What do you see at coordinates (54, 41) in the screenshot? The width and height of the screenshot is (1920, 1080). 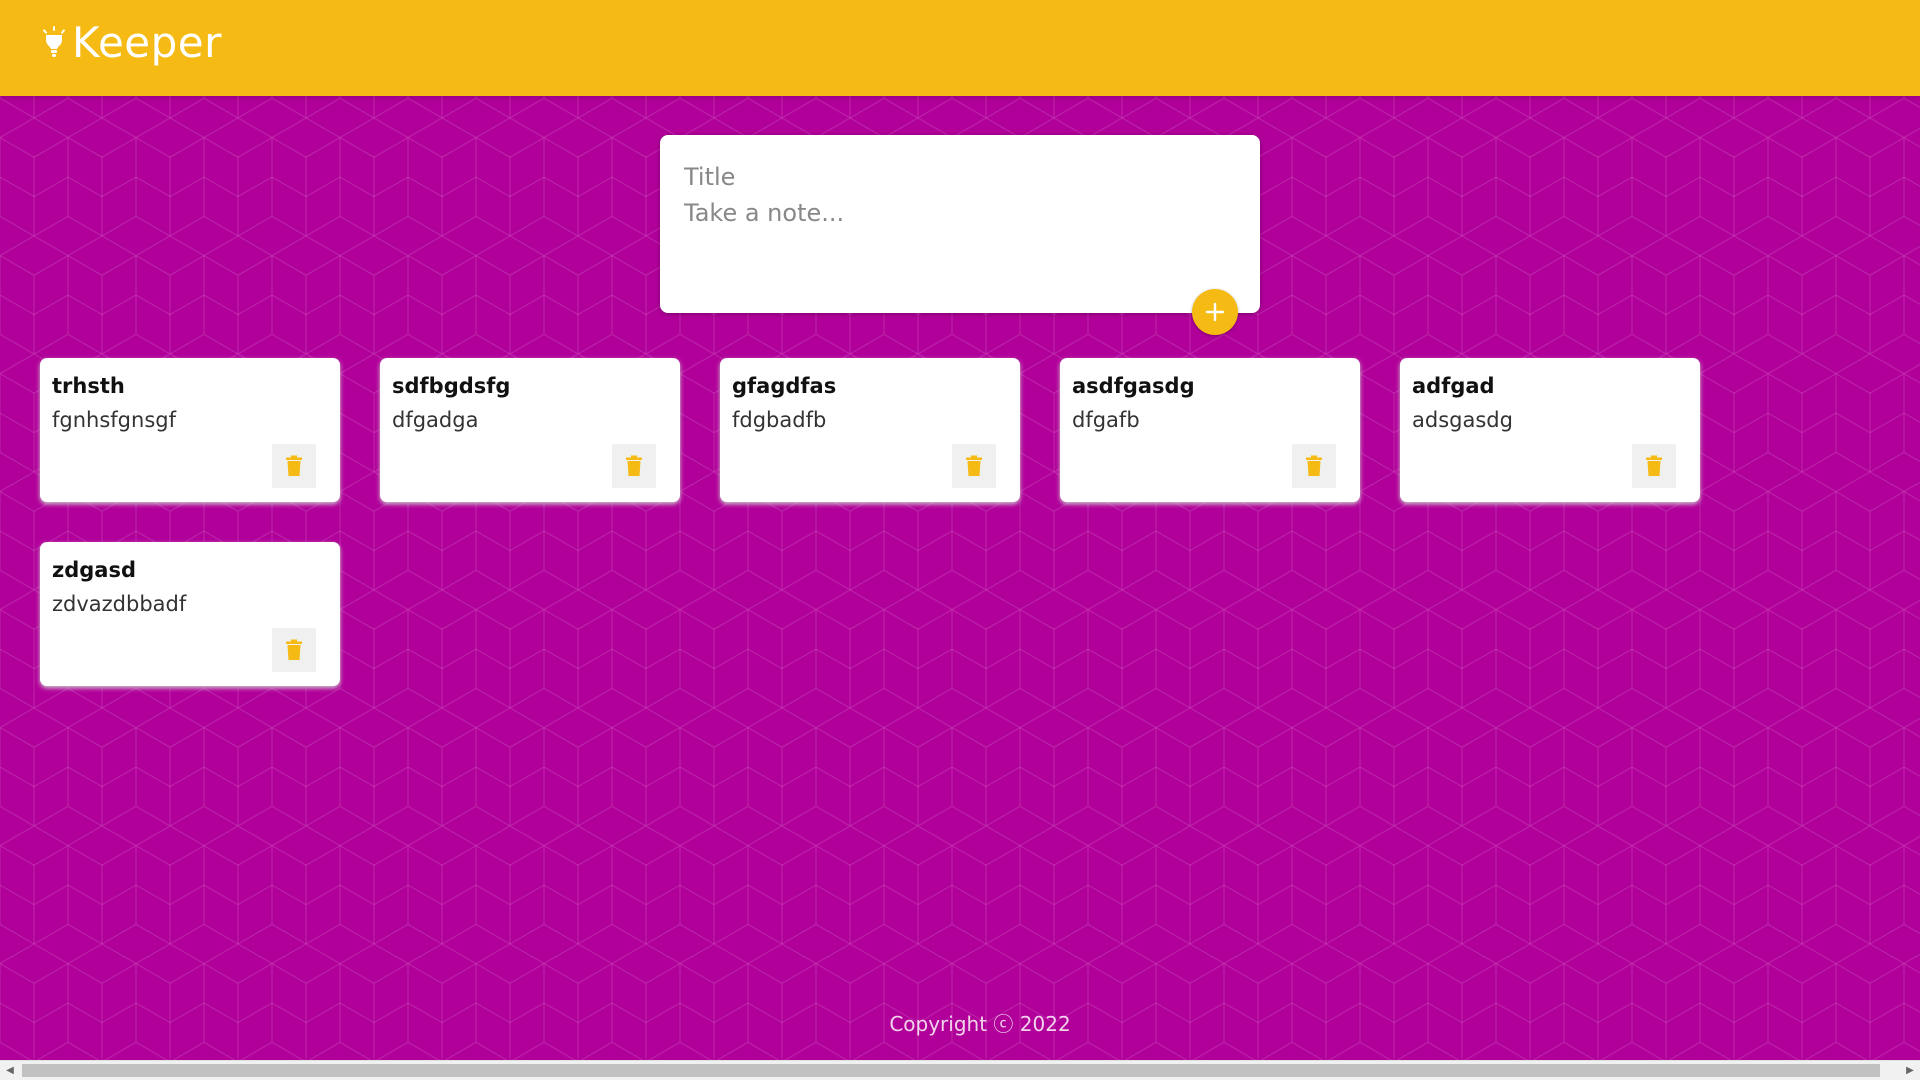 I see `lightbulb-icon` at bounding box center [54, 41].